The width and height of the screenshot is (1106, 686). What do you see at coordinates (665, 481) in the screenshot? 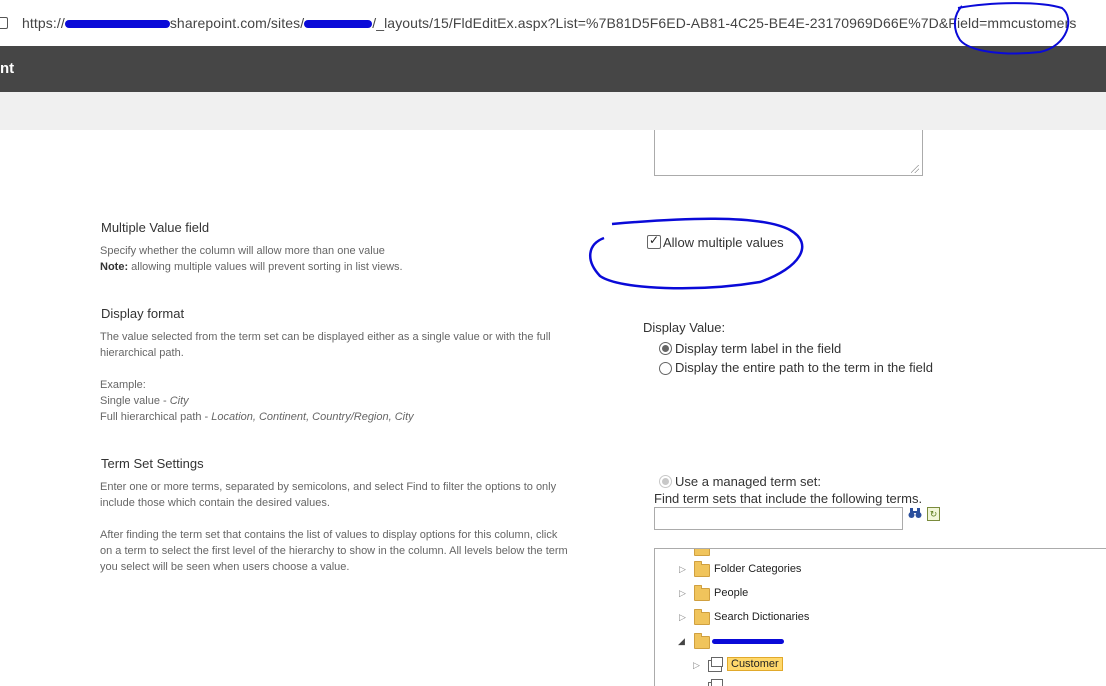
I see `use-managed-term-set-radio` at bounding box center [665, 481].